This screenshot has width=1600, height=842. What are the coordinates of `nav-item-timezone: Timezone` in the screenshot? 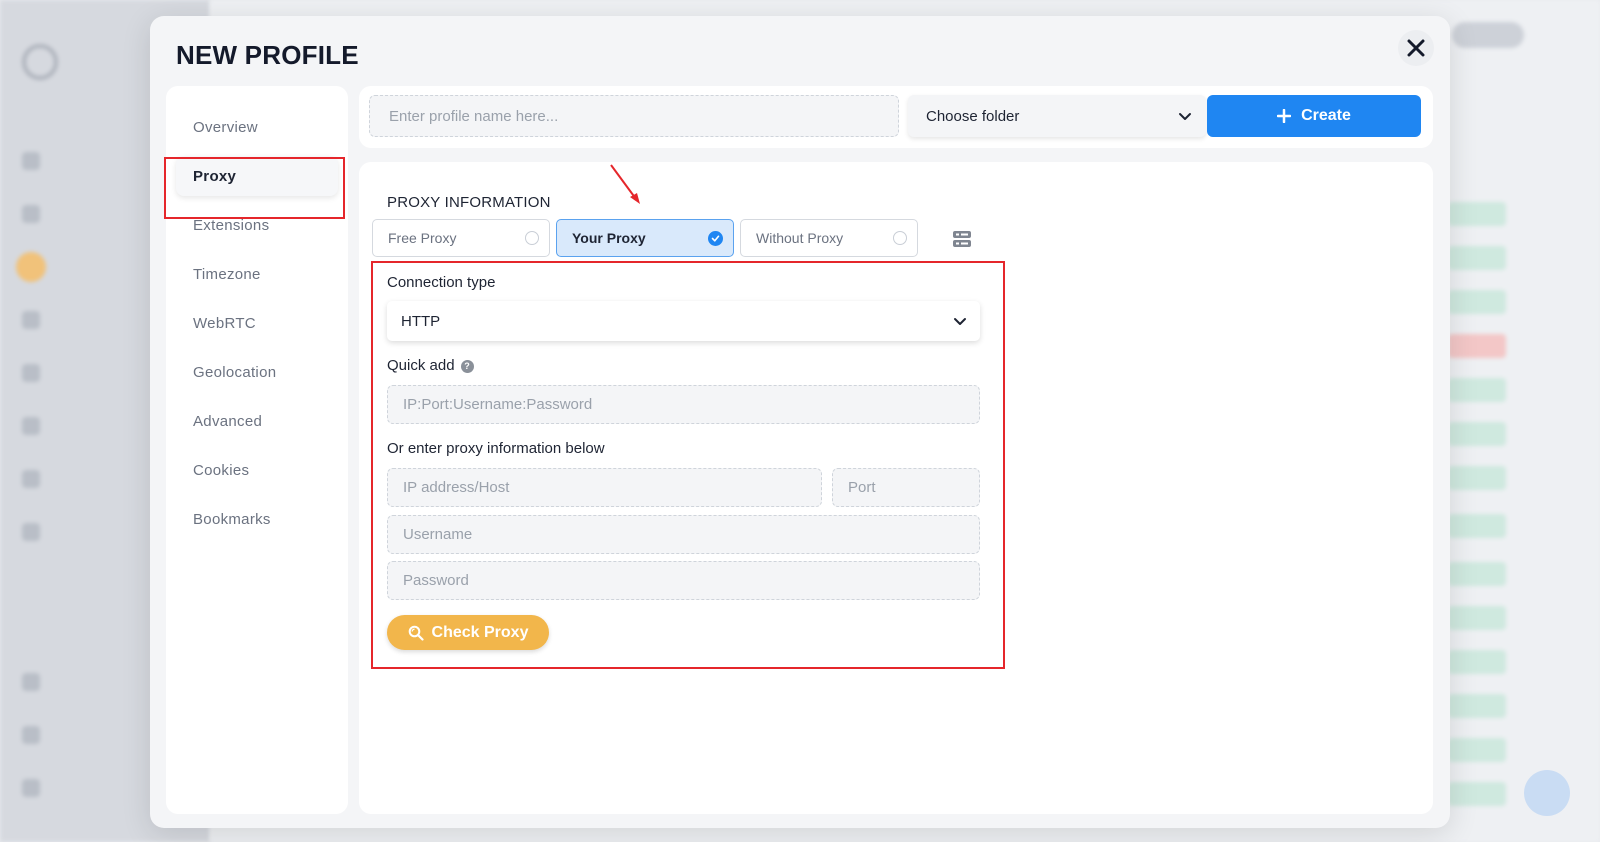 It's located at (257, 274).